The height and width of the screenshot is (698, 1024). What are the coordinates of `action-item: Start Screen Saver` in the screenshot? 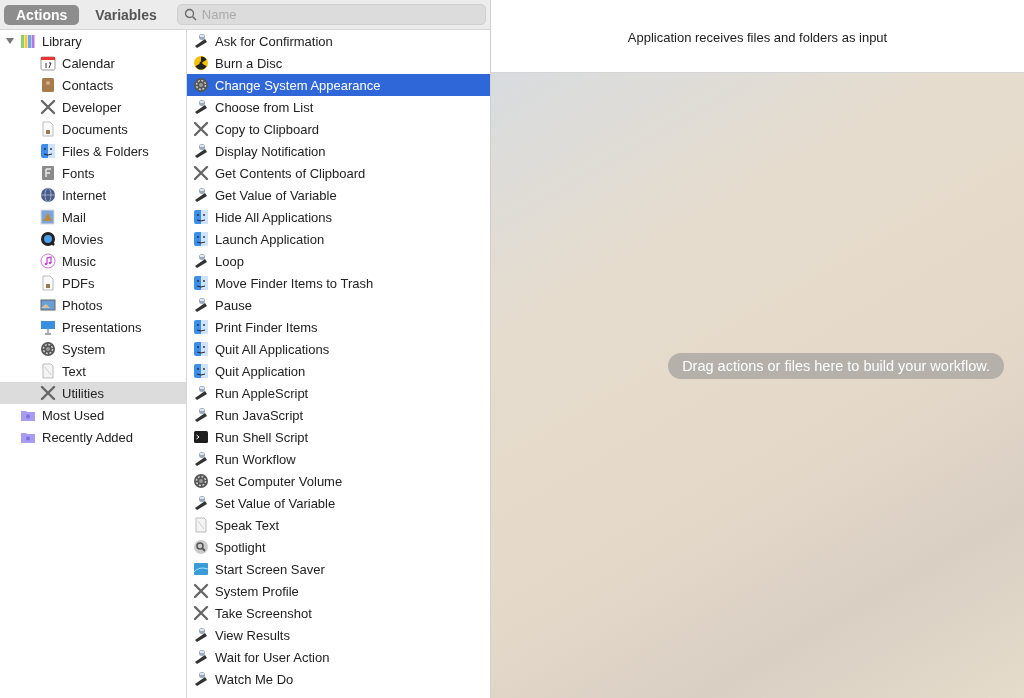 It's located at (338, 569).